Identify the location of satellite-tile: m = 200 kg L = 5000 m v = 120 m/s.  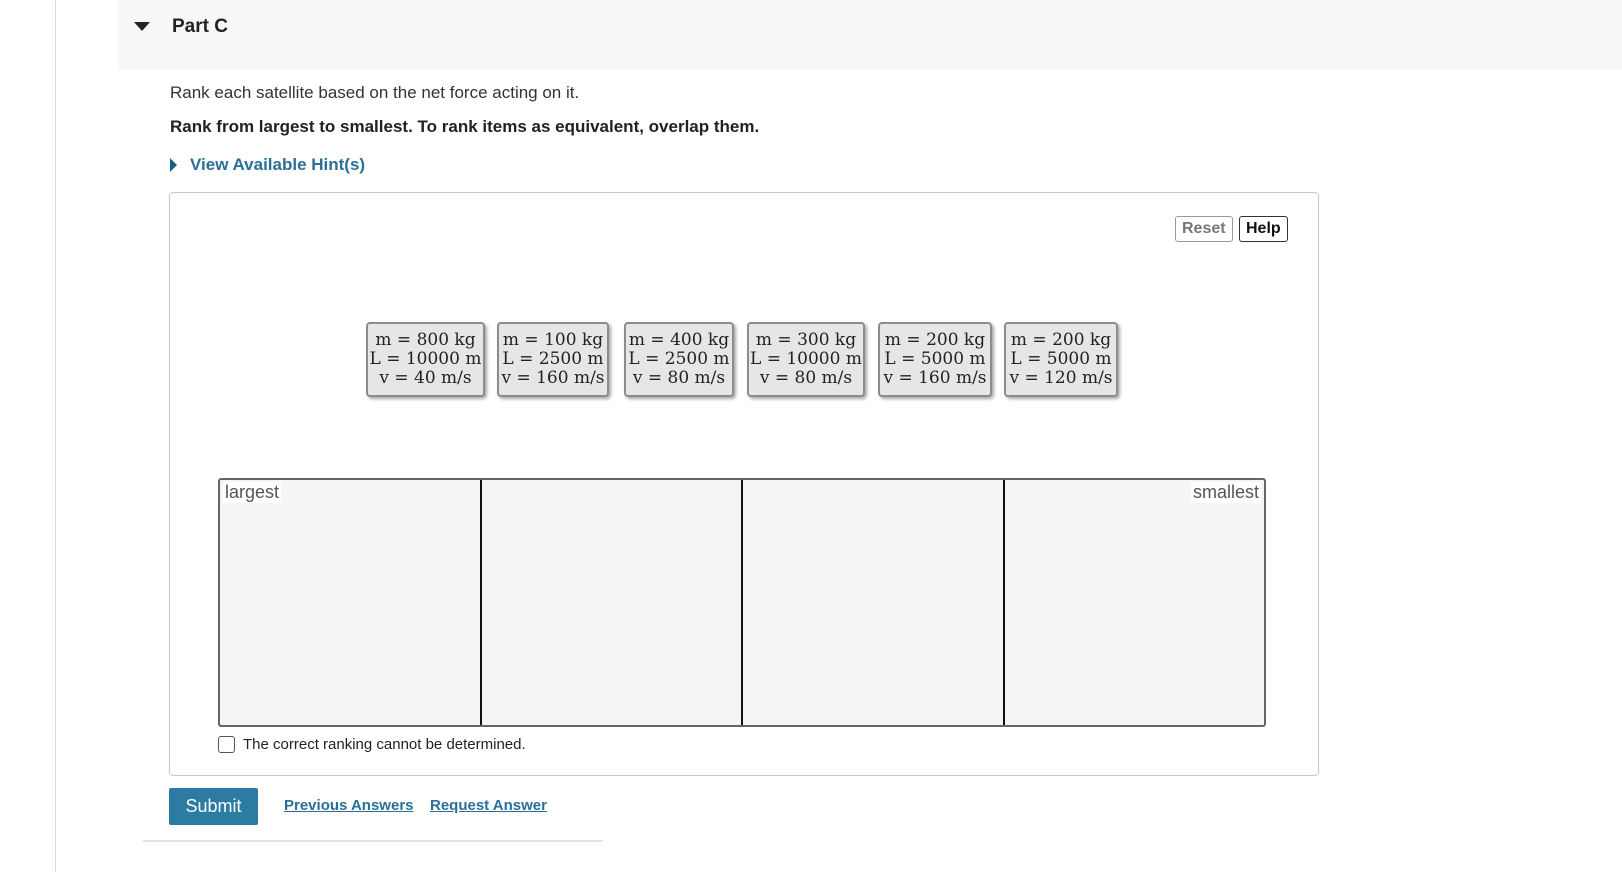
(1061, 359).